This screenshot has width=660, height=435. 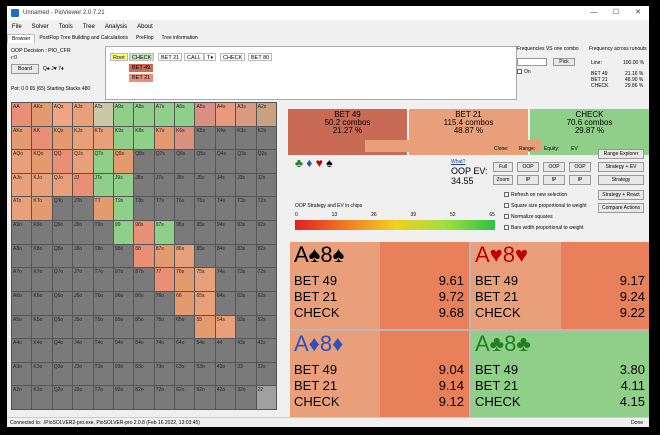 I want to click on hand-cell: AJs, so click(x=83, y=114).